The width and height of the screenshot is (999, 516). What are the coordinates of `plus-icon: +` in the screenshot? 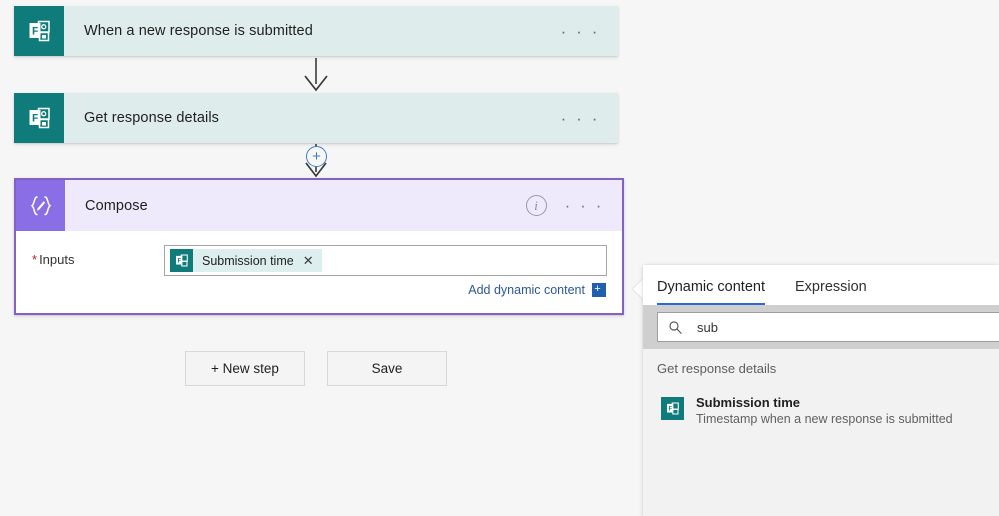 It's located at (316, 156).